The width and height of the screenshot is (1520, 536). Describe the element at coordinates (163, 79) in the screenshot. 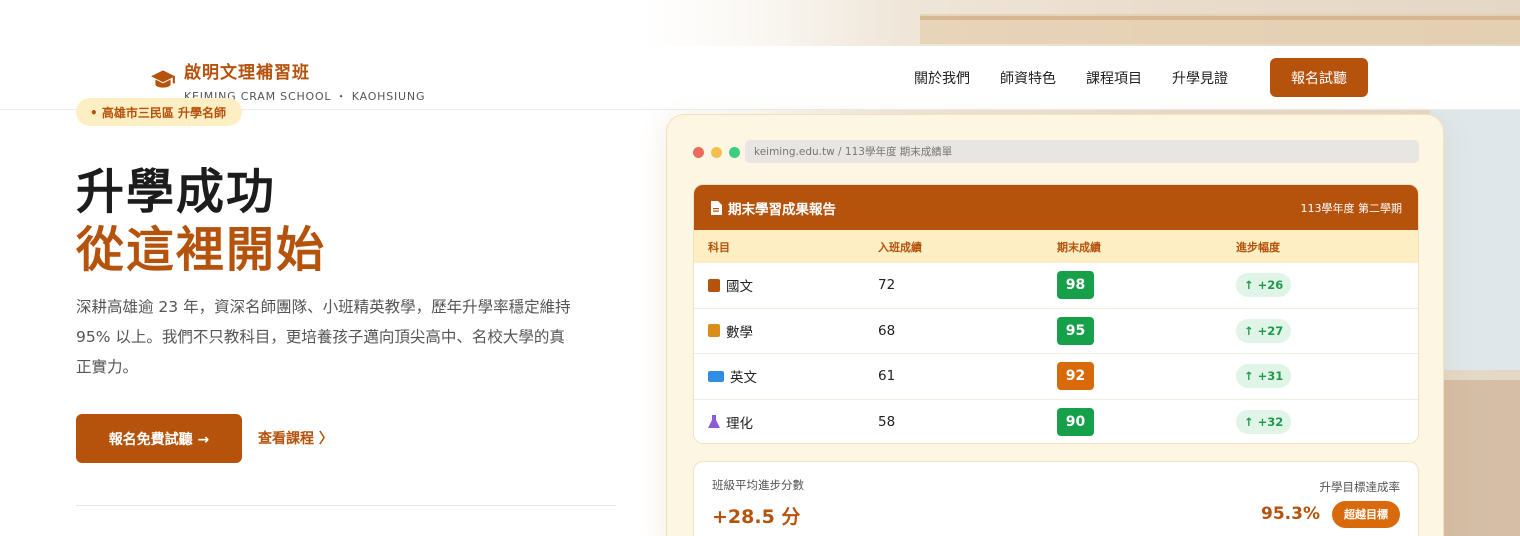

I see `graduation-cap-icon` at that location.